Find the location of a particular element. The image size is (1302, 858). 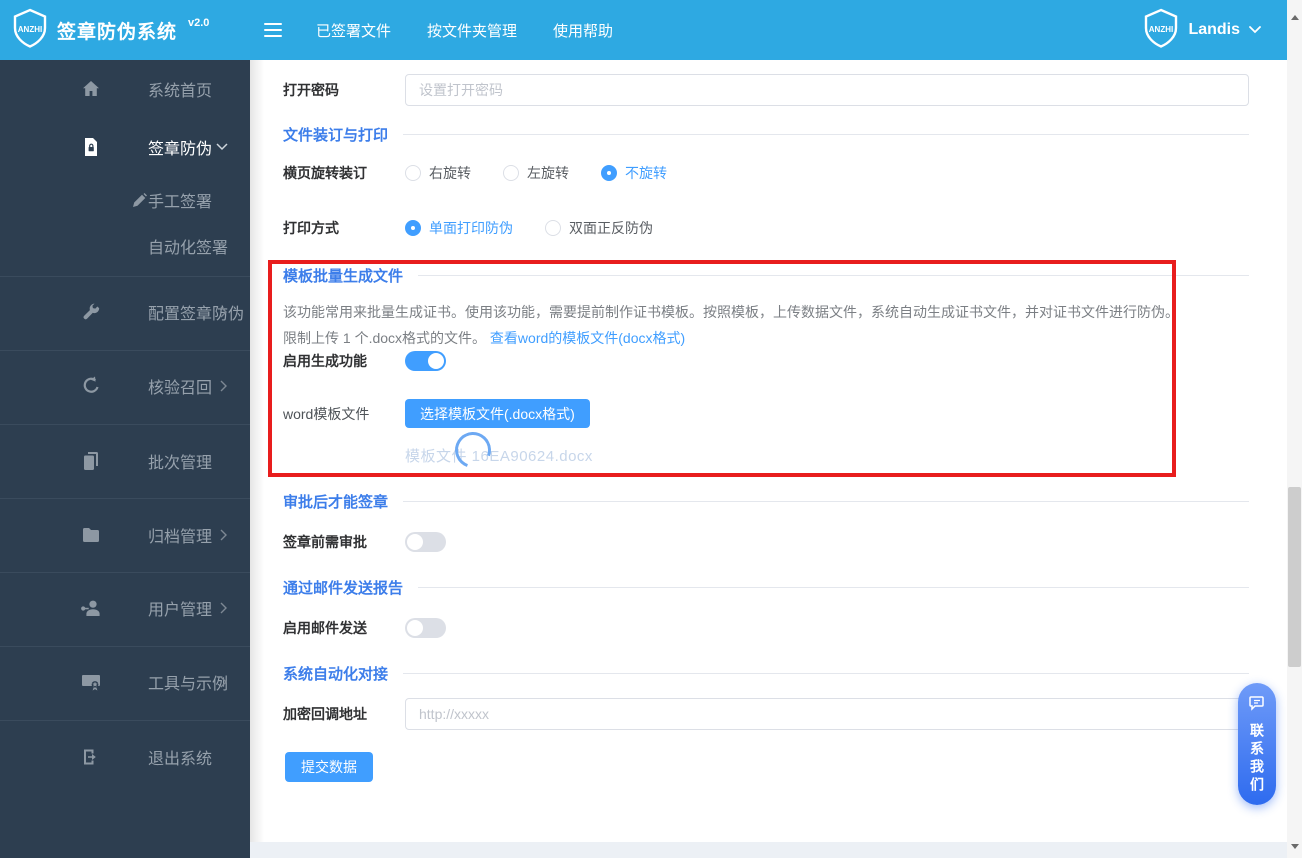

section-template-generate: 模板批量生成文件 is located at coordinates (766, 275).